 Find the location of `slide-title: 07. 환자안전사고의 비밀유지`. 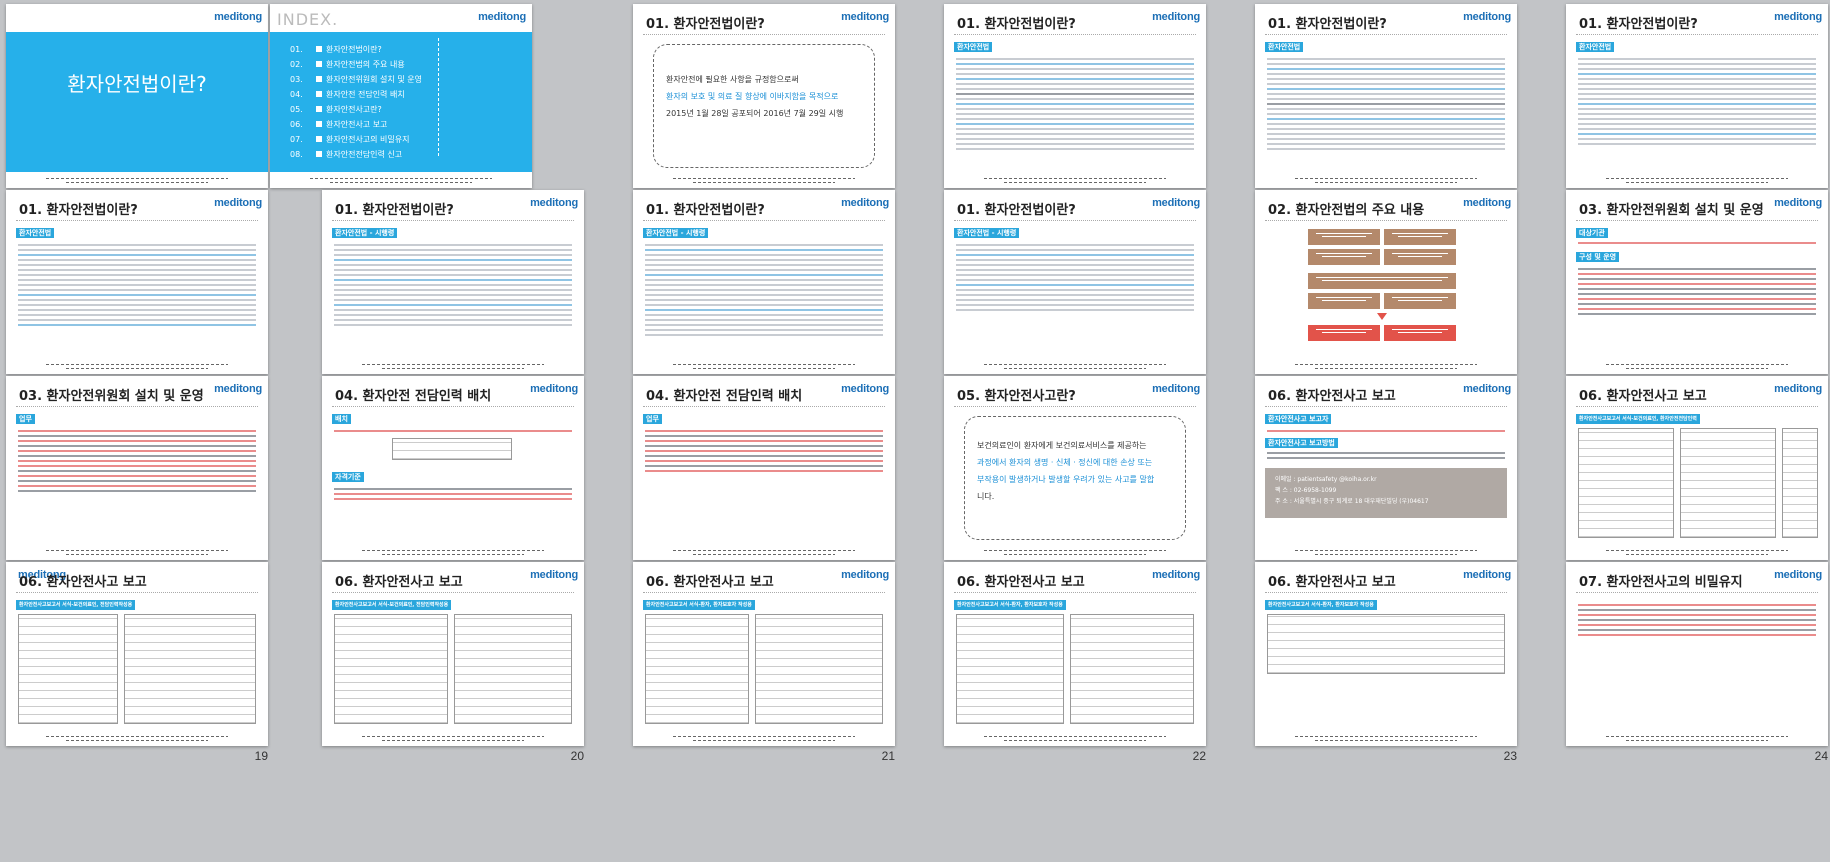

slide-title: 07. 환자안전사고의 비밀유지 is located at coordinates (1661, 582).